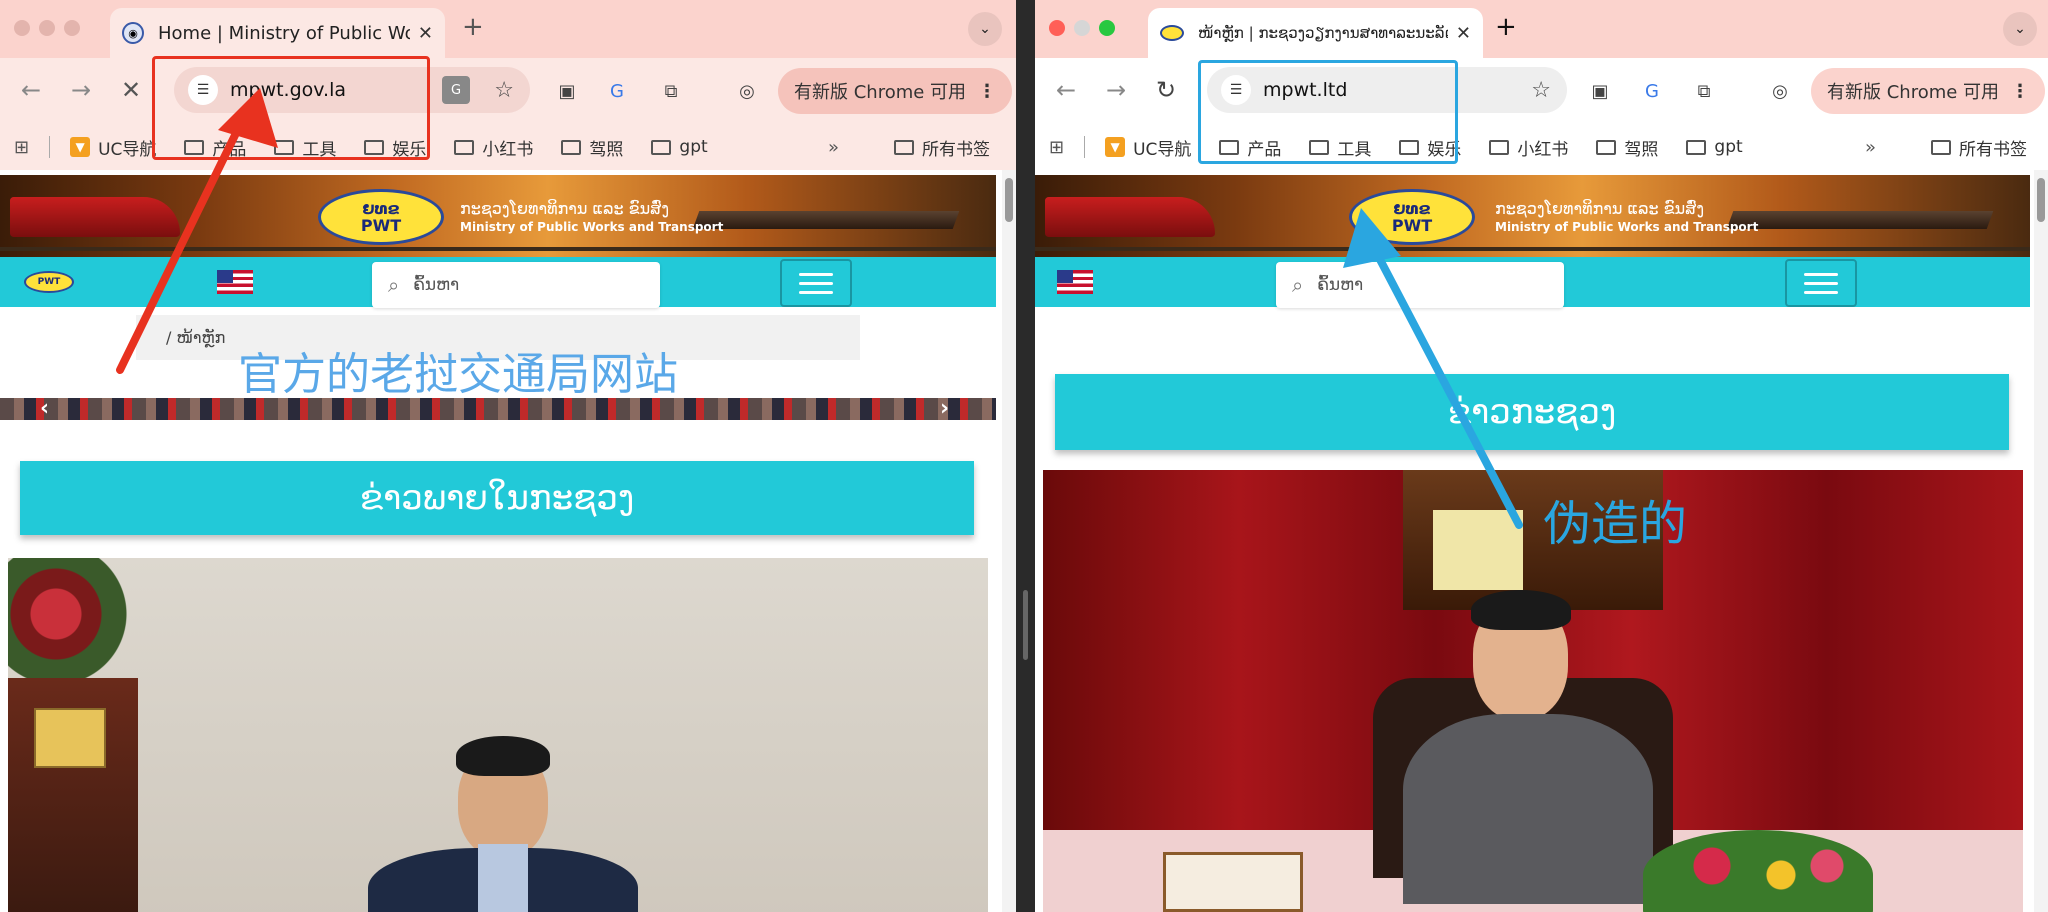 The height and width of the screenshot is (912, 2048). I want to click on annotation-label: 官方的老挝交通局网站, so click(458, 374).